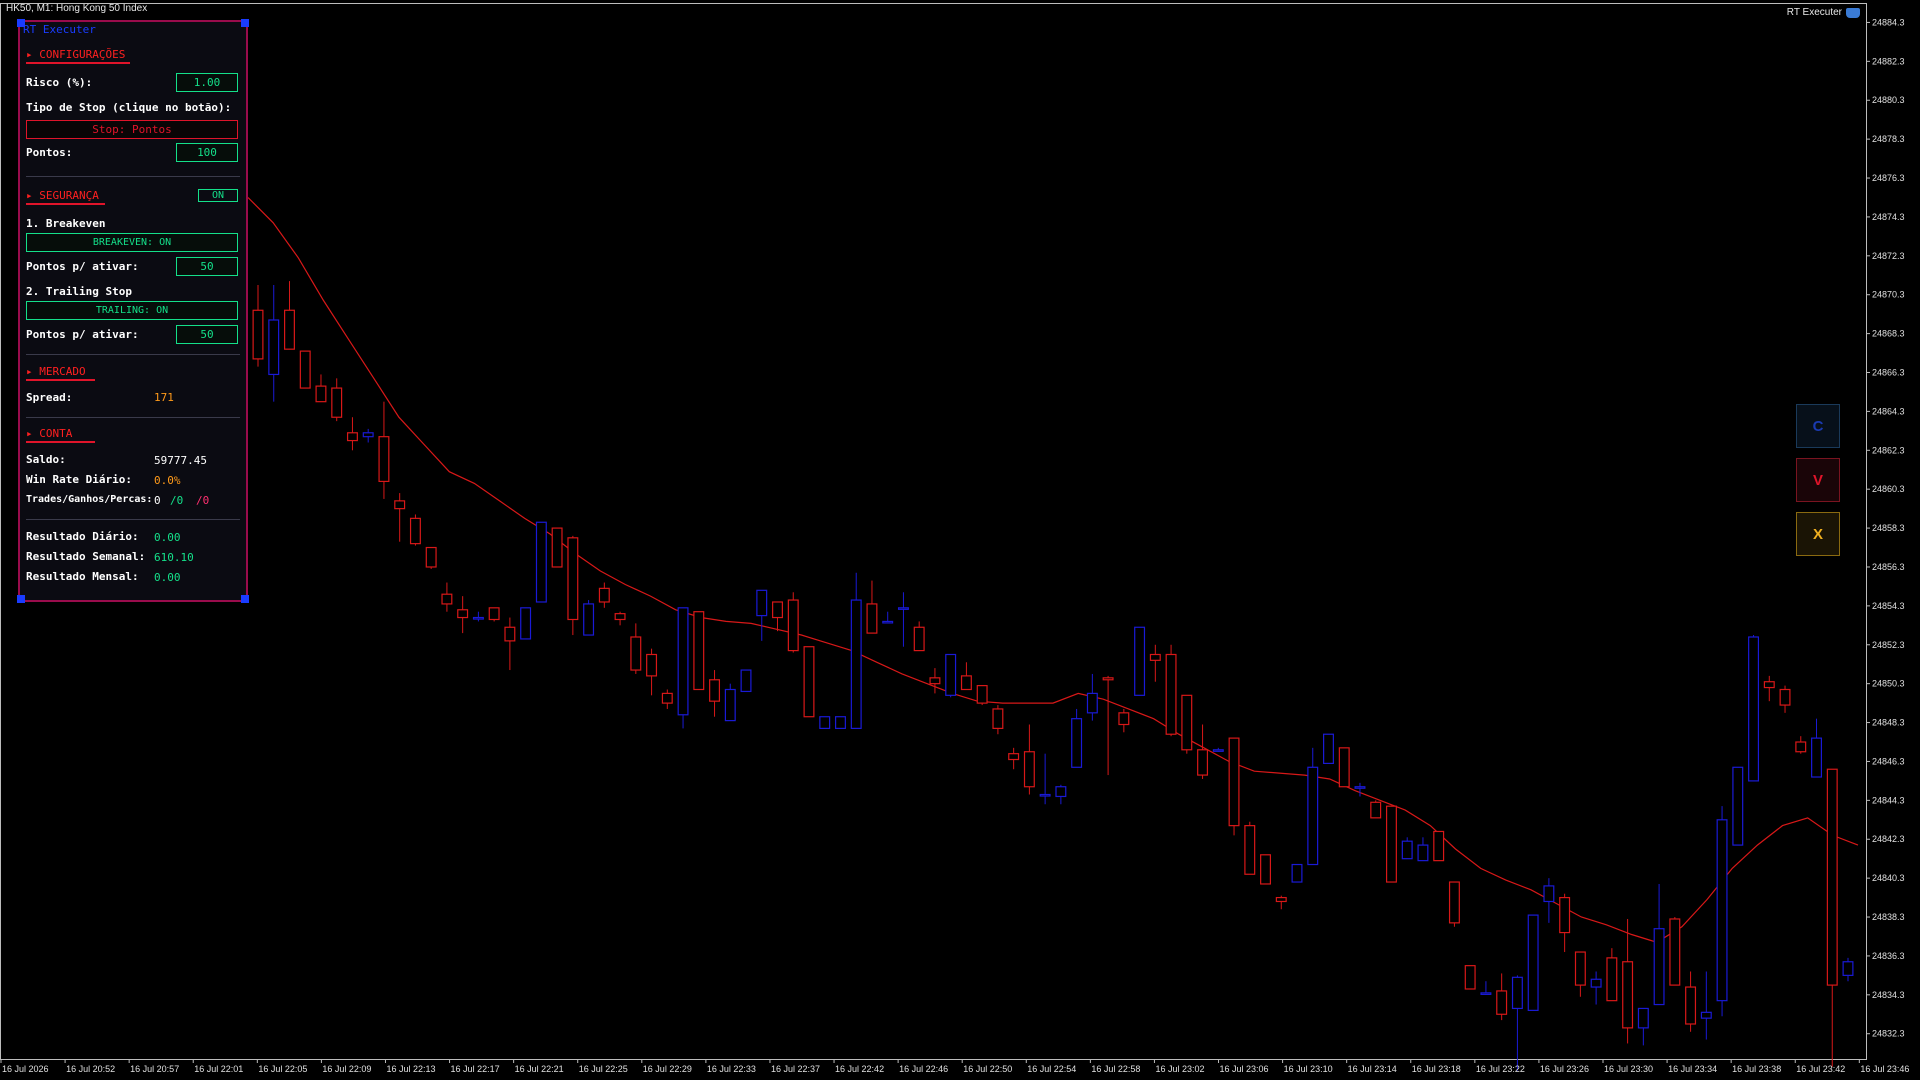 This screenshot has height=1080, width=1920. Describe the element at coordinates (1051, 1069) in the screenshot. I see `x-tick-label: 16 Jul 22:54` at that location.